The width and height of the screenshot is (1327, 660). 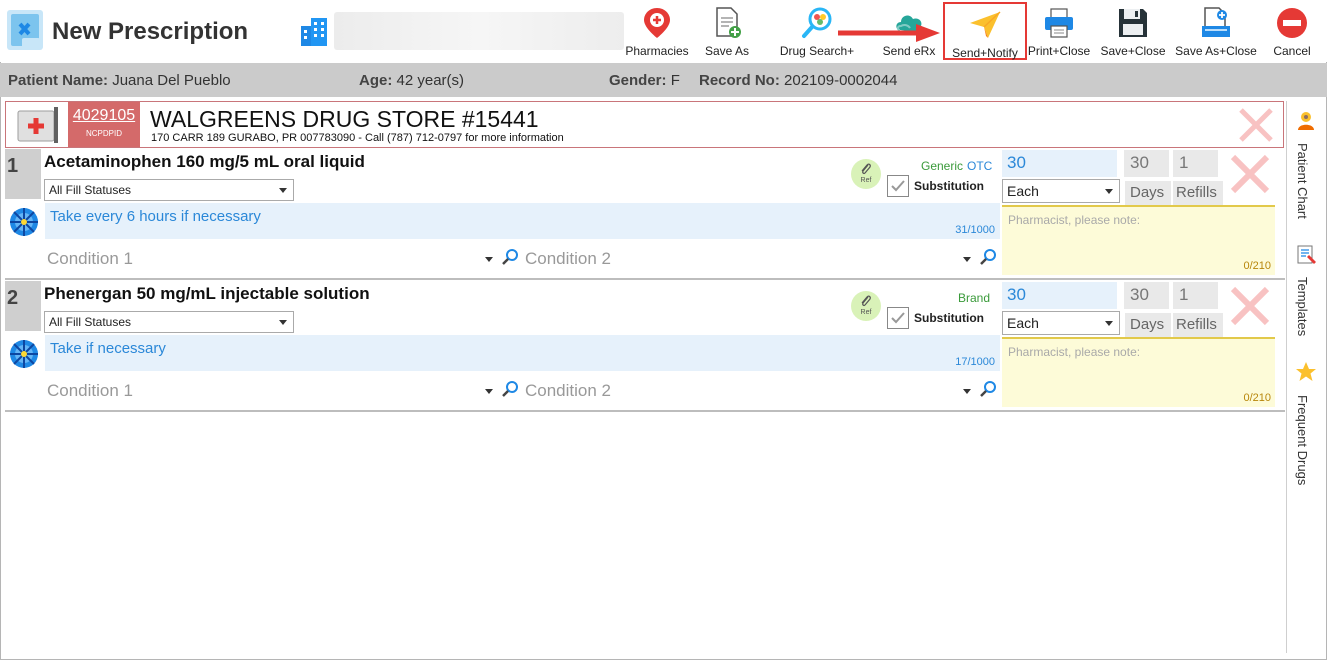 I want to click on cancel-button: Cancel, so click(x=1292, y=31).